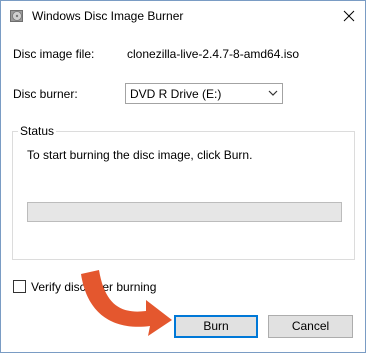 The height and width of the screenshot is (353, 366). I want to click on title-bar: Windows Disc Image Burner, so click(183, 16).